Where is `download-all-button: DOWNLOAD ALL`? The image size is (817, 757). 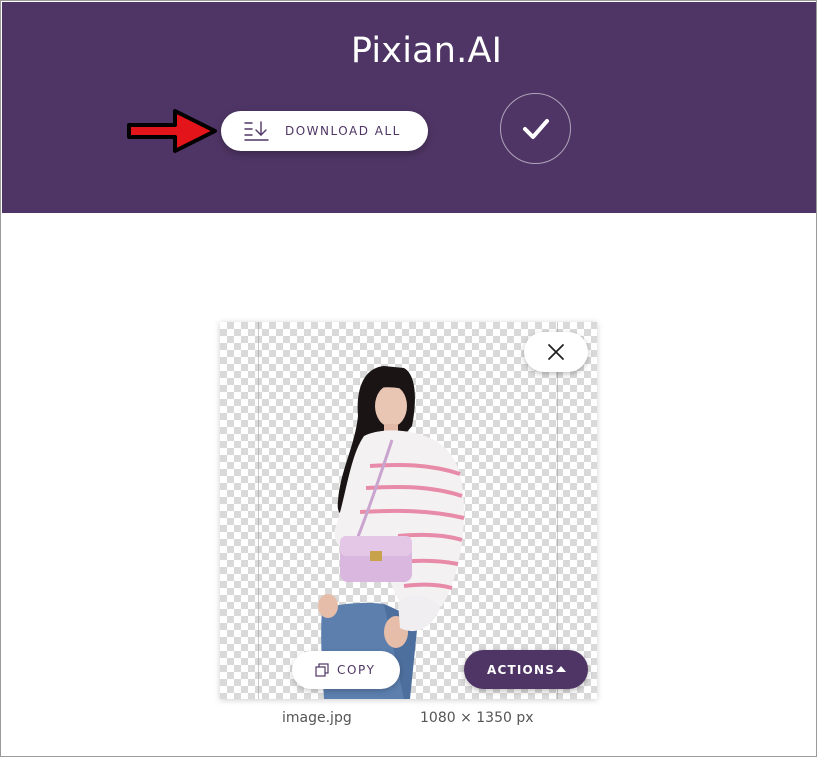
download-all-button: DOWNLOAD ALL is located at coordinates (324, 131).